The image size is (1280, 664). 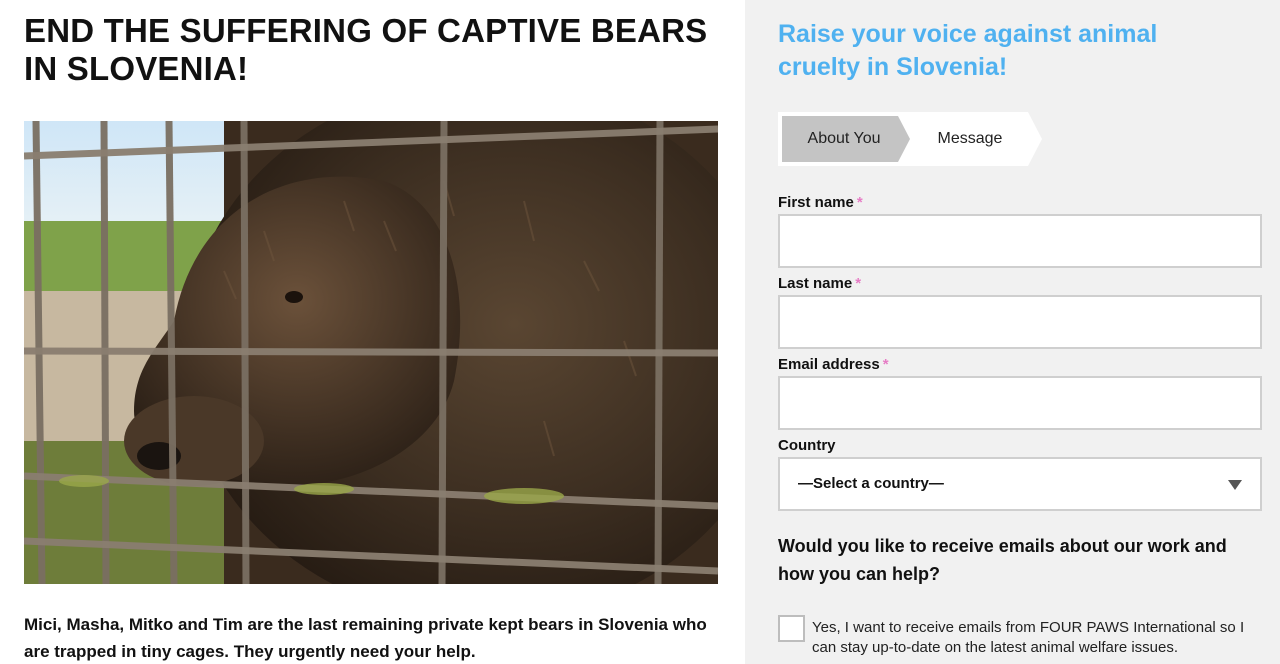 I want to click on last-name-input, so click(x=1020, y=322).